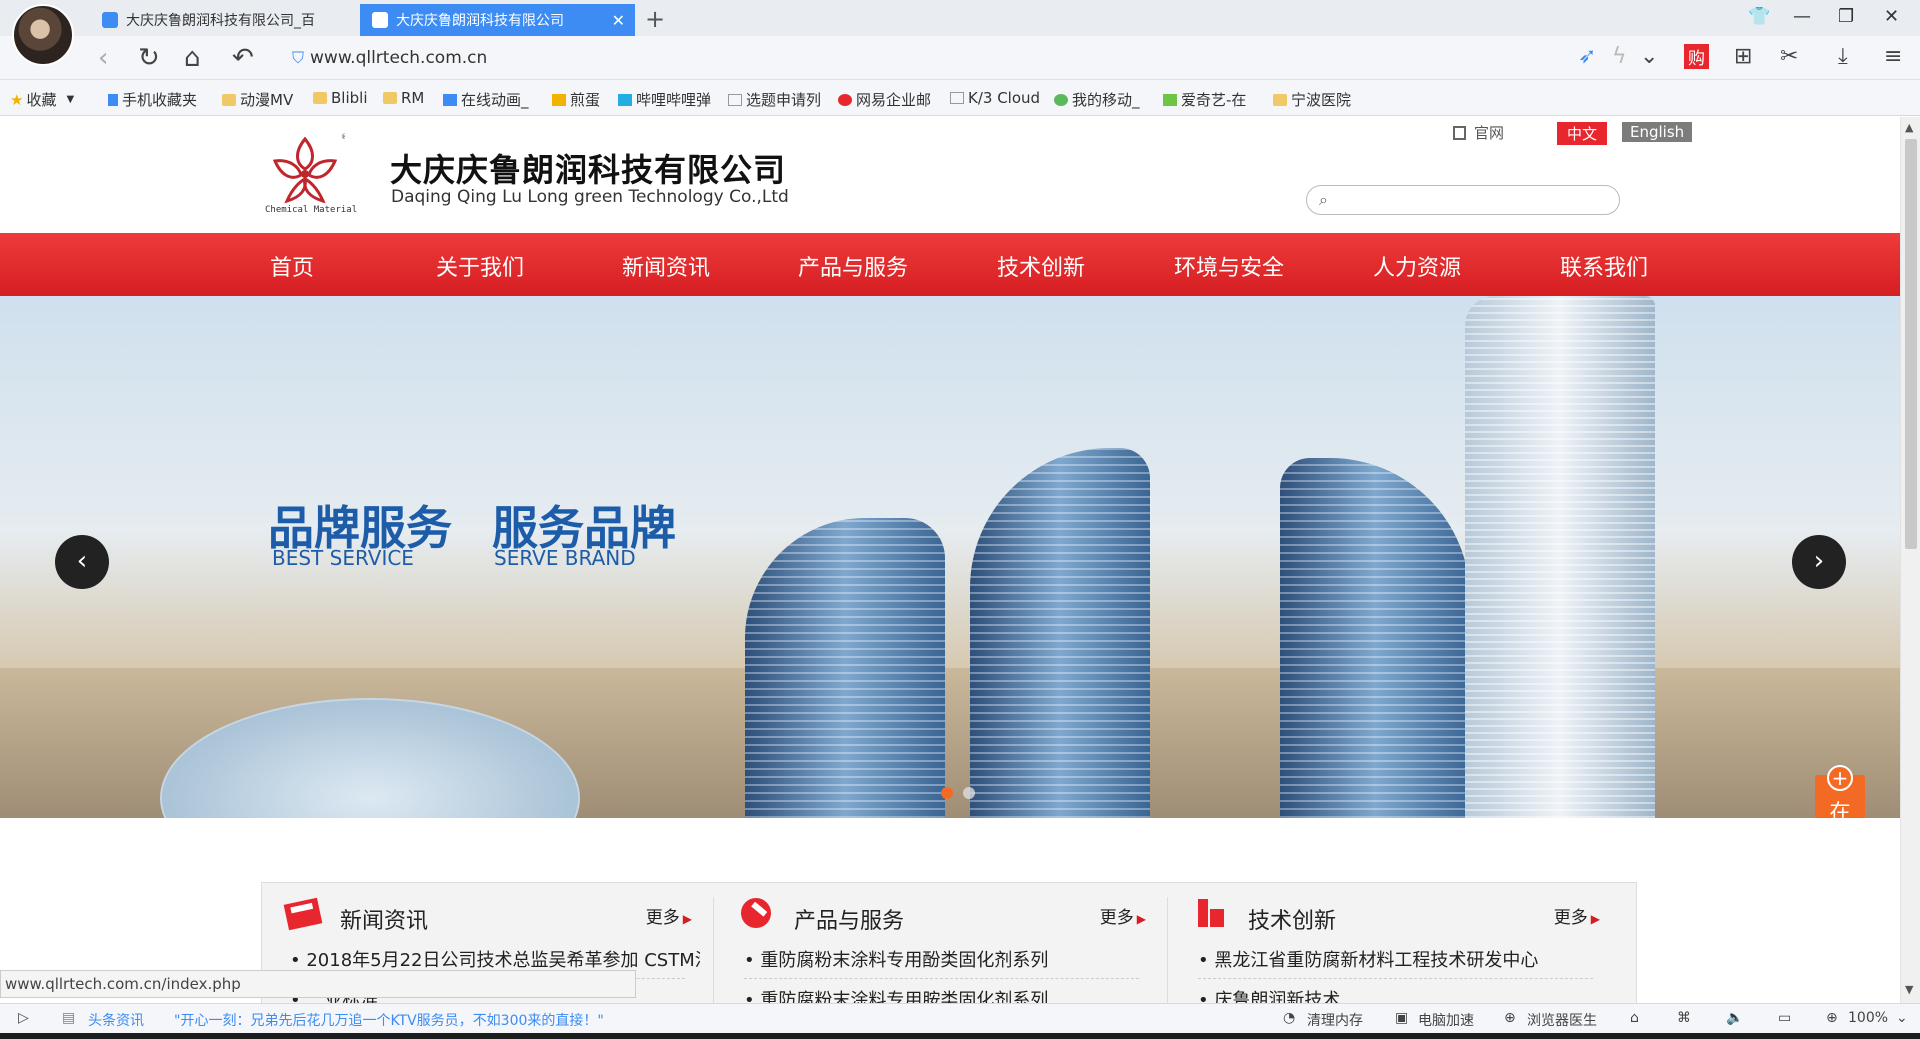 The width and height of the screenshot is (1920, 1039). I want to click on nav-home: 首页, so click(292, 266).